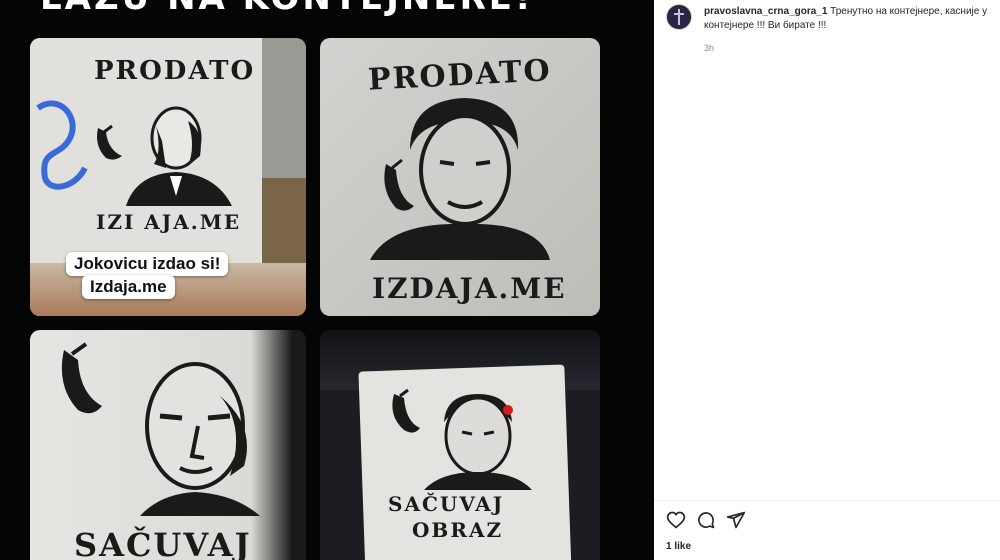  I want to click on collage-photo-3: SAČUVAJ, so click(168, 445).